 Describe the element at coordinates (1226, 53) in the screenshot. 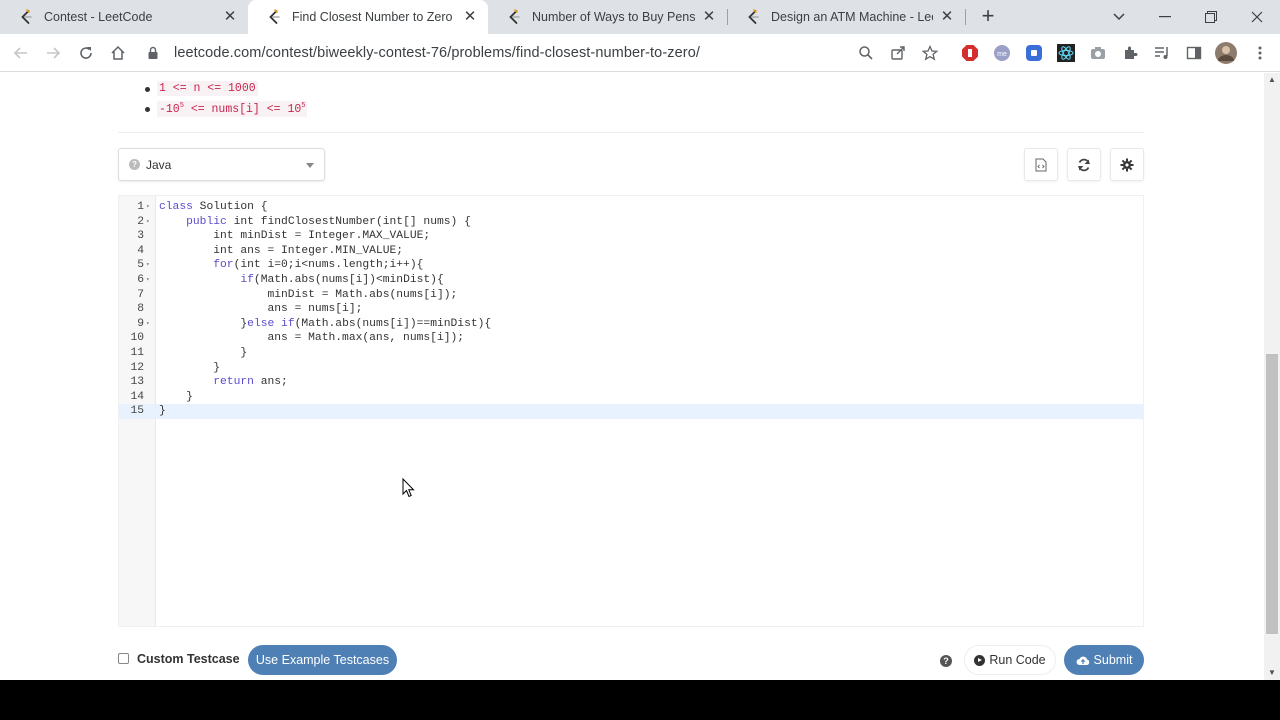

I see `profile-avatar` at that location.